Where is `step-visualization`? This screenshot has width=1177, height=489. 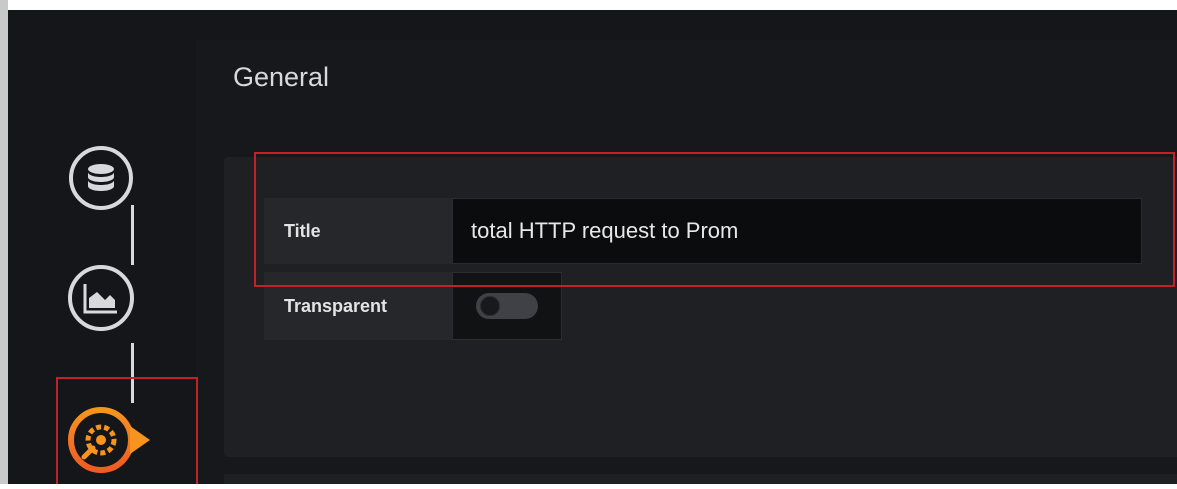
step-visualization is located at coordinates (101, 298).